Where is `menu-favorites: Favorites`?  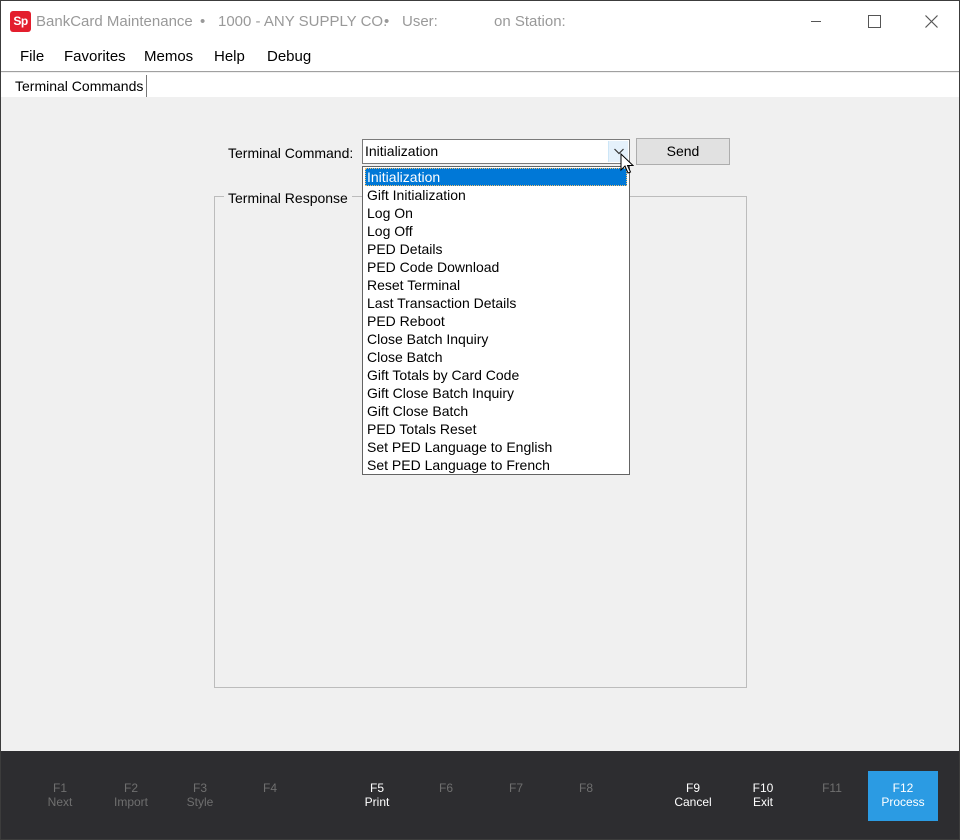 menu-favorites: Favorites is located at coordinates (95, 56).